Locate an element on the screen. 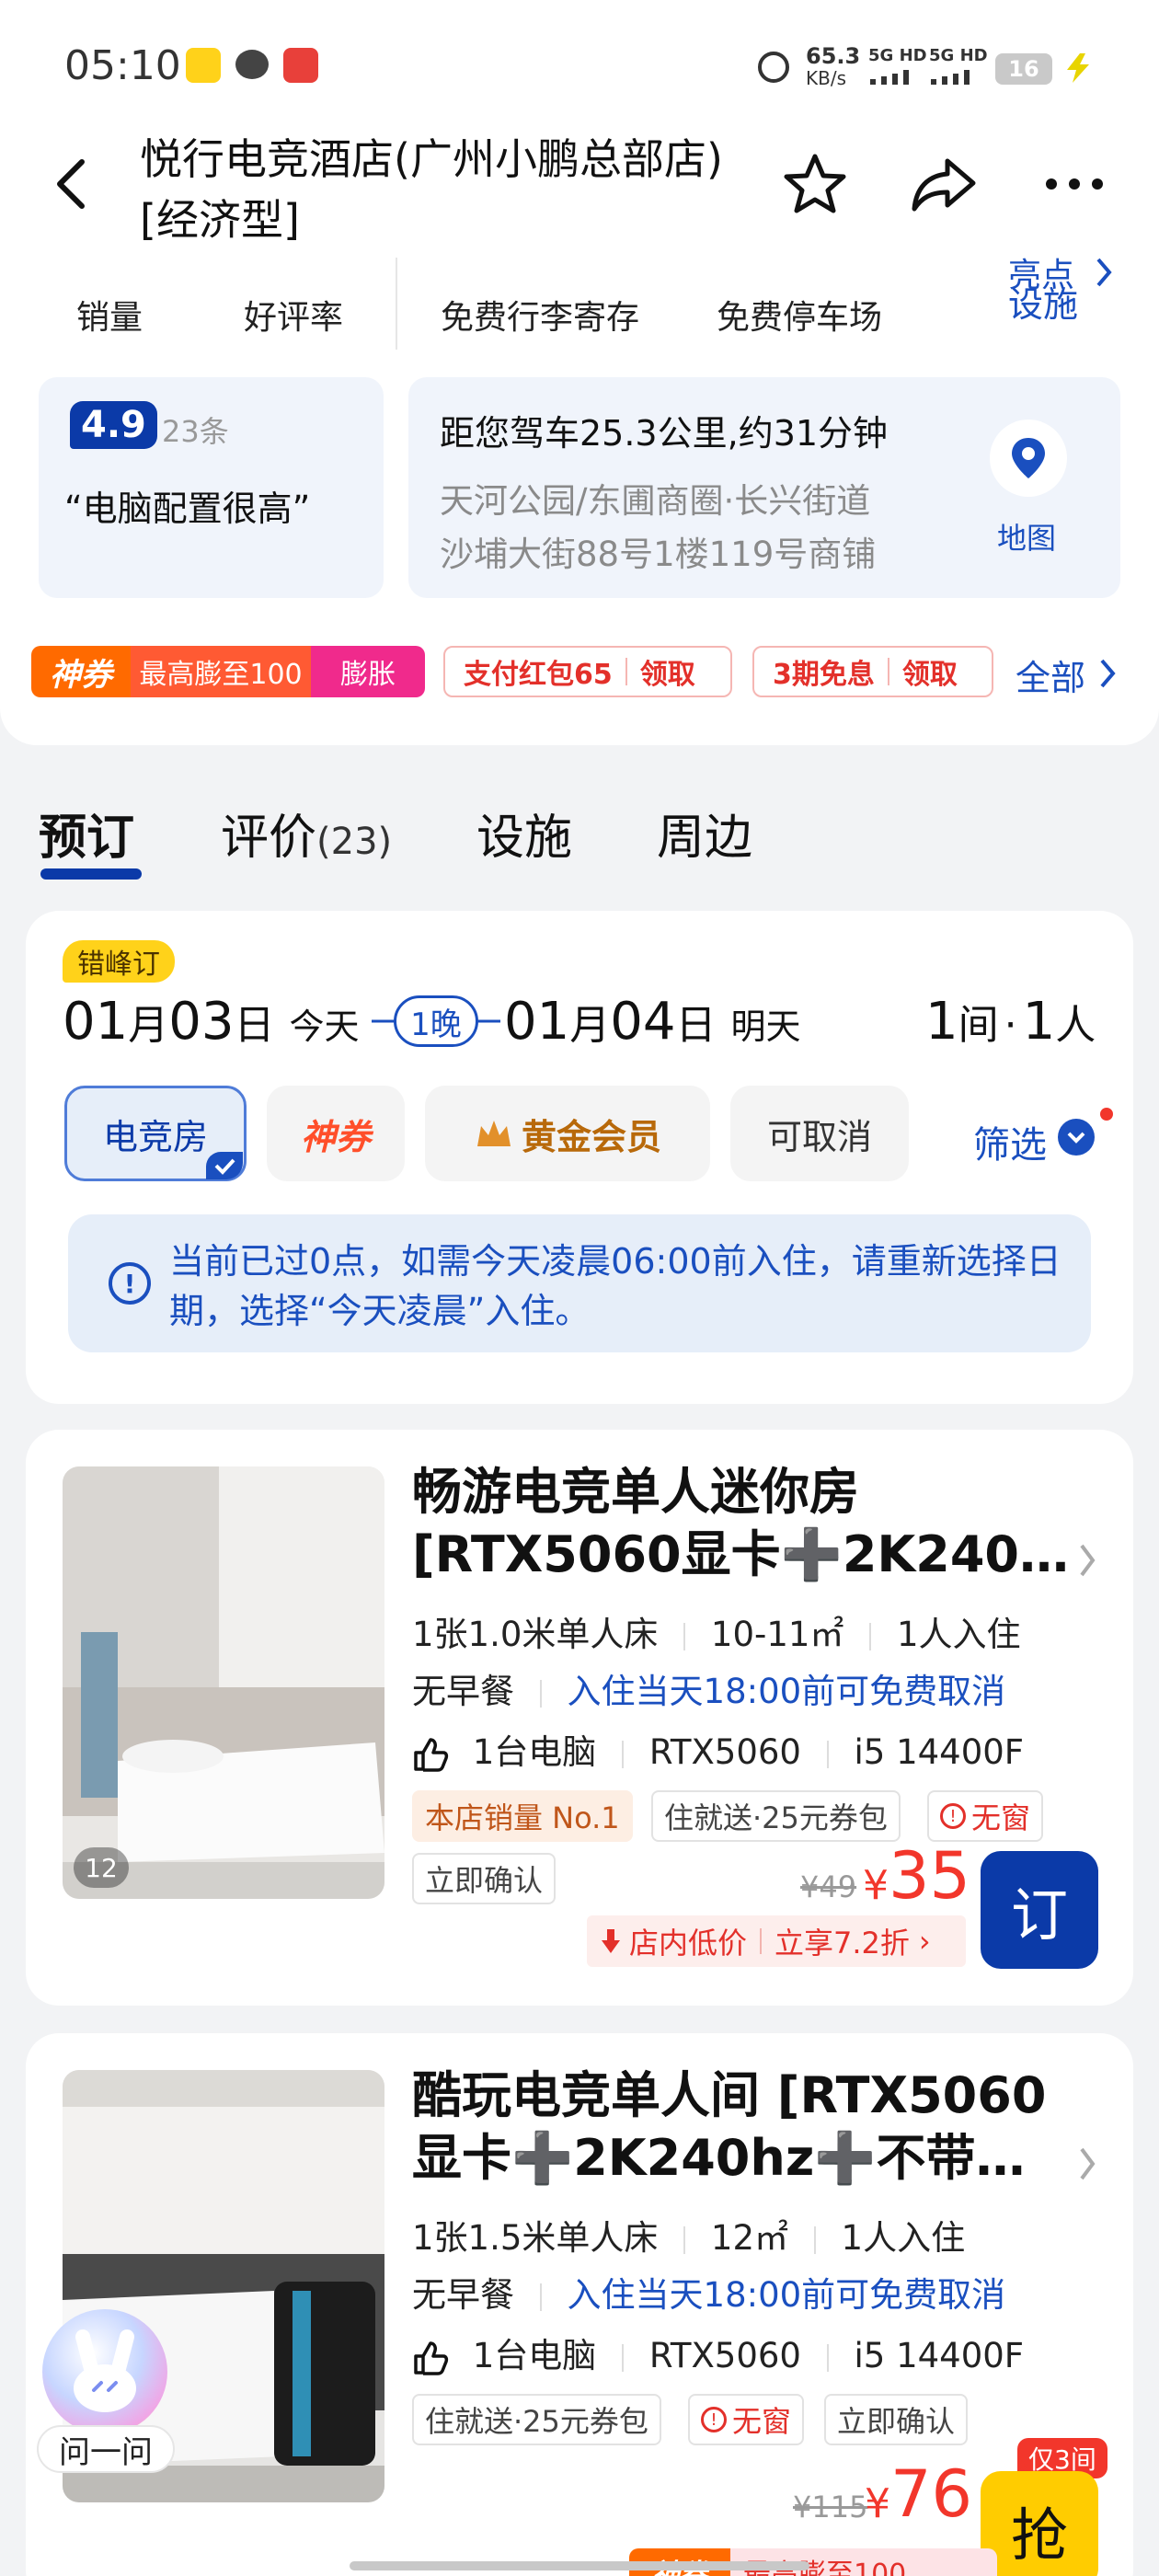 The width and height of the screenshot is (1159, 2576). low-price-promo: 店内低价 立享7.2折 › is located at coordinates (776, 1941).